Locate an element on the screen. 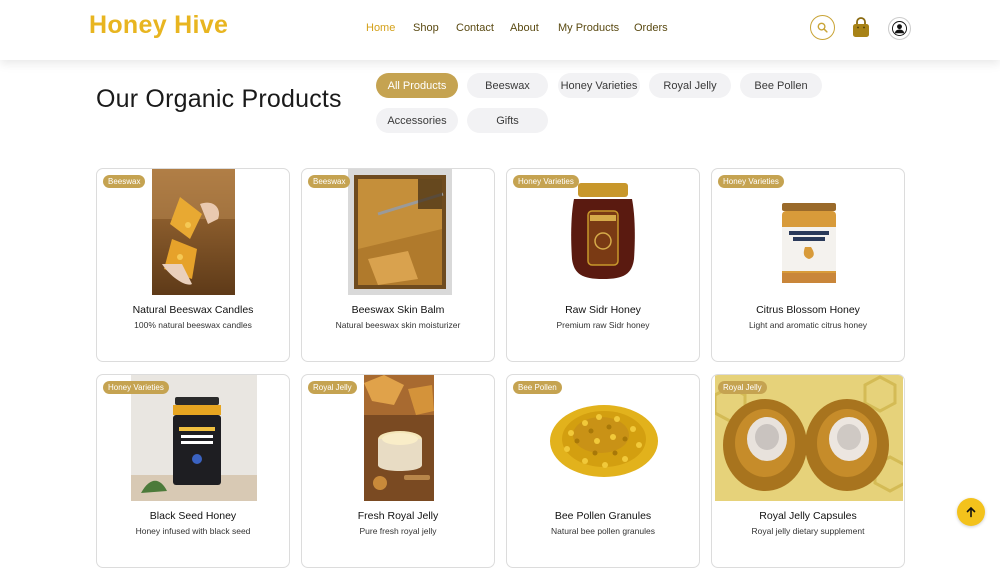 This screenshot has height=568, width=1000. nav-item-home: Home is located at coordinates (380, 28).